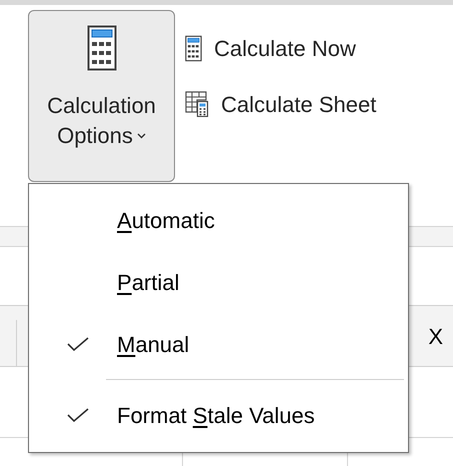  What do you see at coordinates (166, 220) in the screenshot?
I see `menu-item-label: Automatic` at bounding box center [166, 220].